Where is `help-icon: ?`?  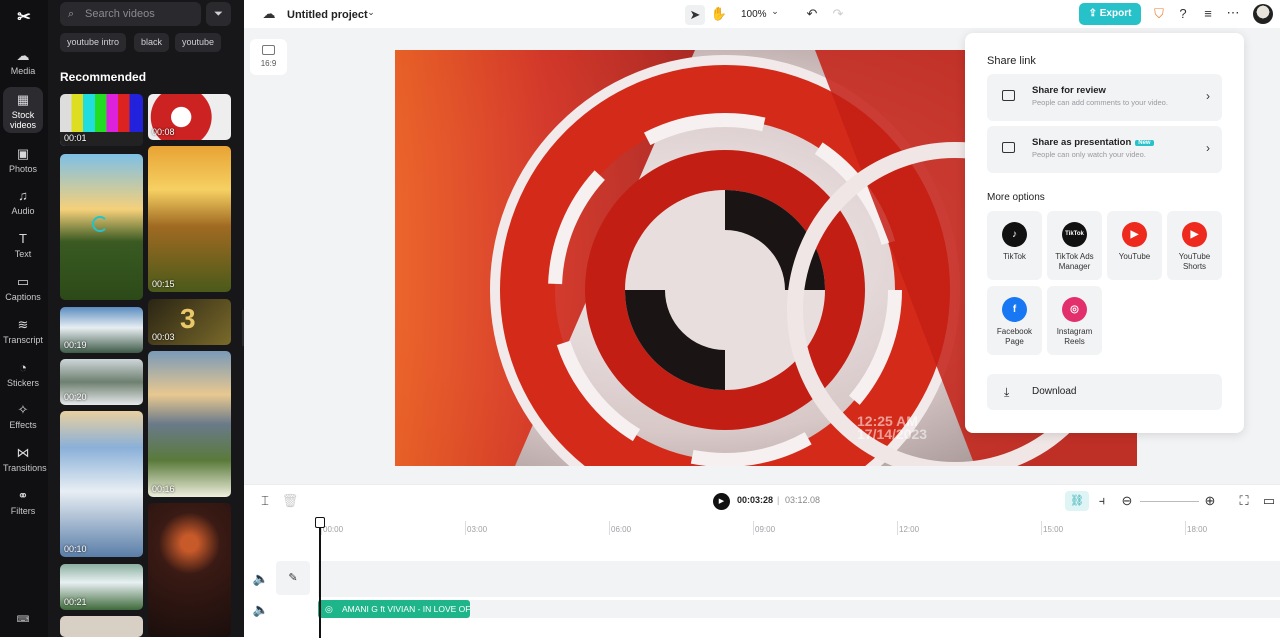
help-icon: ? is located at coordinates (1183, 13).